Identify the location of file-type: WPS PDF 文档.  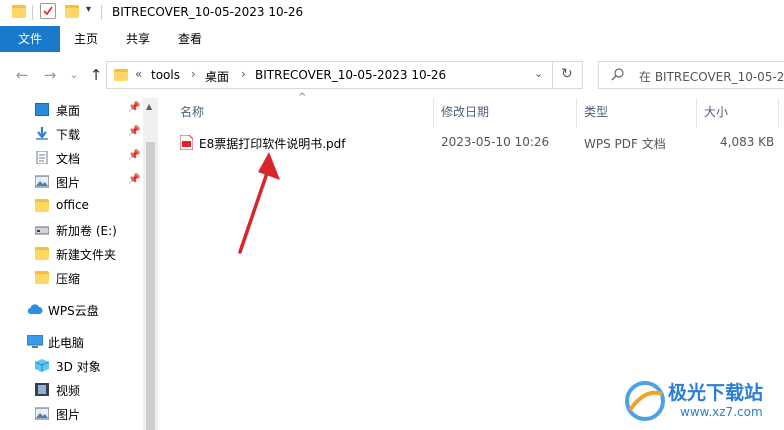
(625, 144).